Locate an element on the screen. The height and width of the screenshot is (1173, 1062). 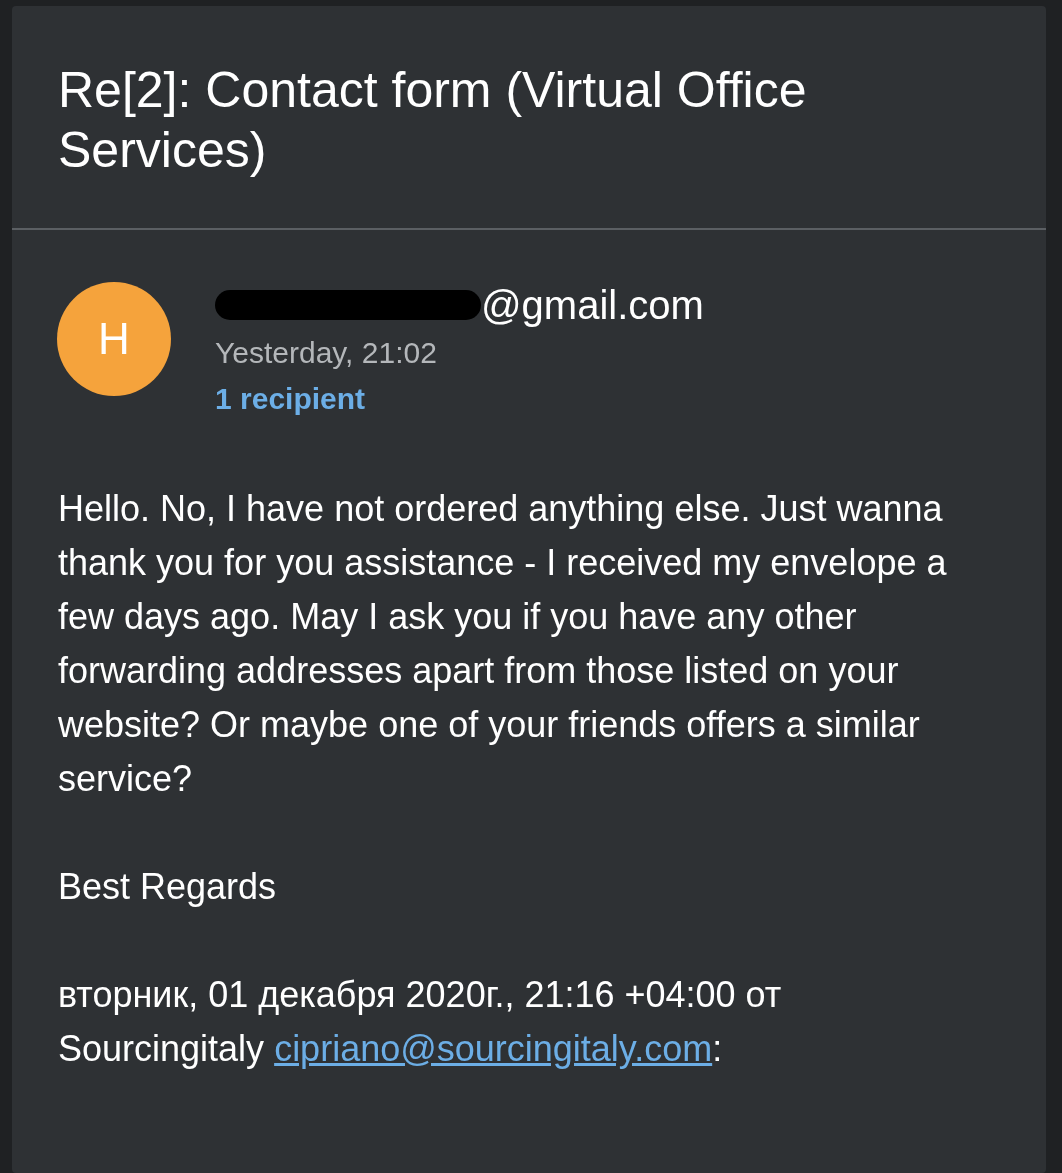
message-date: Yesterday, 21:02 is located at coordinates (326, 353).